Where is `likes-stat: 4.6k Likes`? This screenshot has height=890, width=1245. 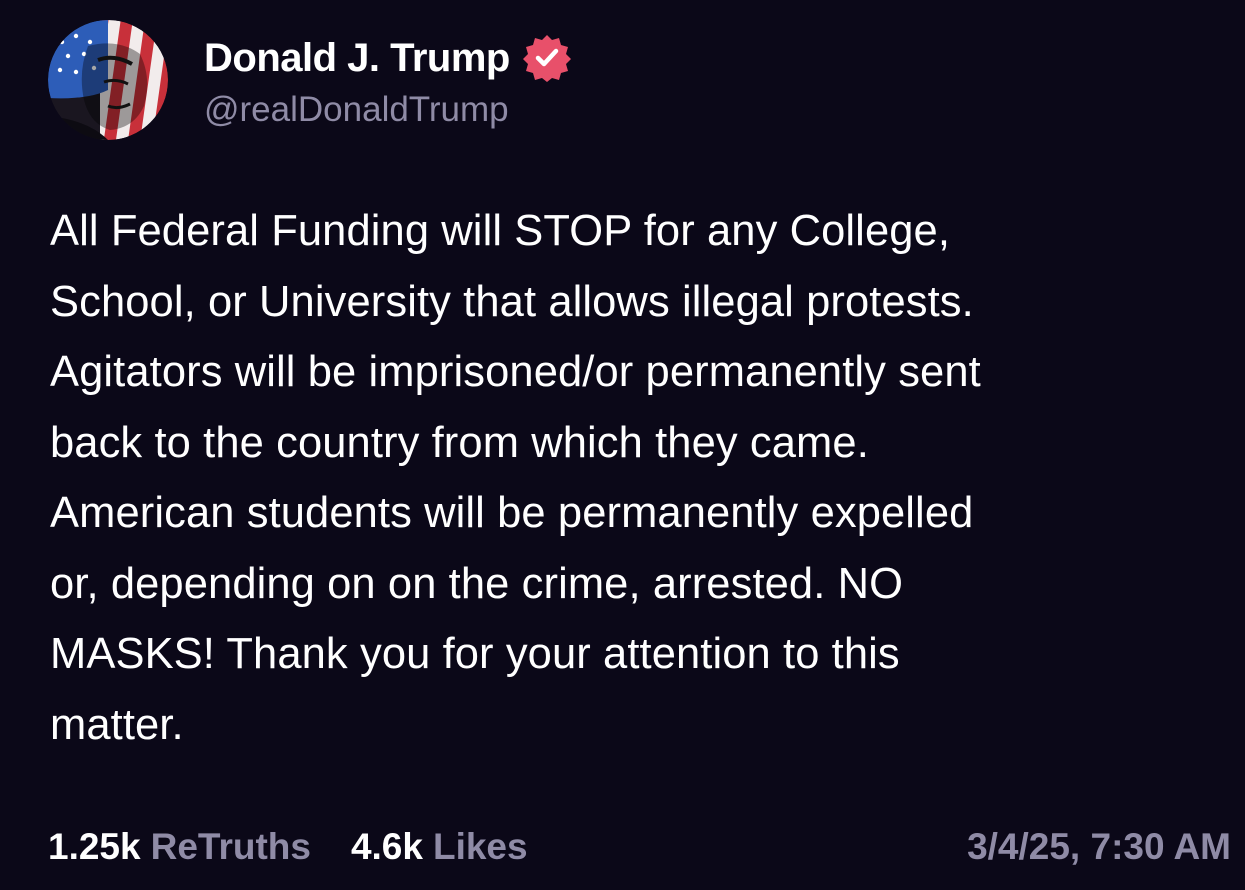
likes-stat: 4.6k Likes is located at coordinates (439, 847).